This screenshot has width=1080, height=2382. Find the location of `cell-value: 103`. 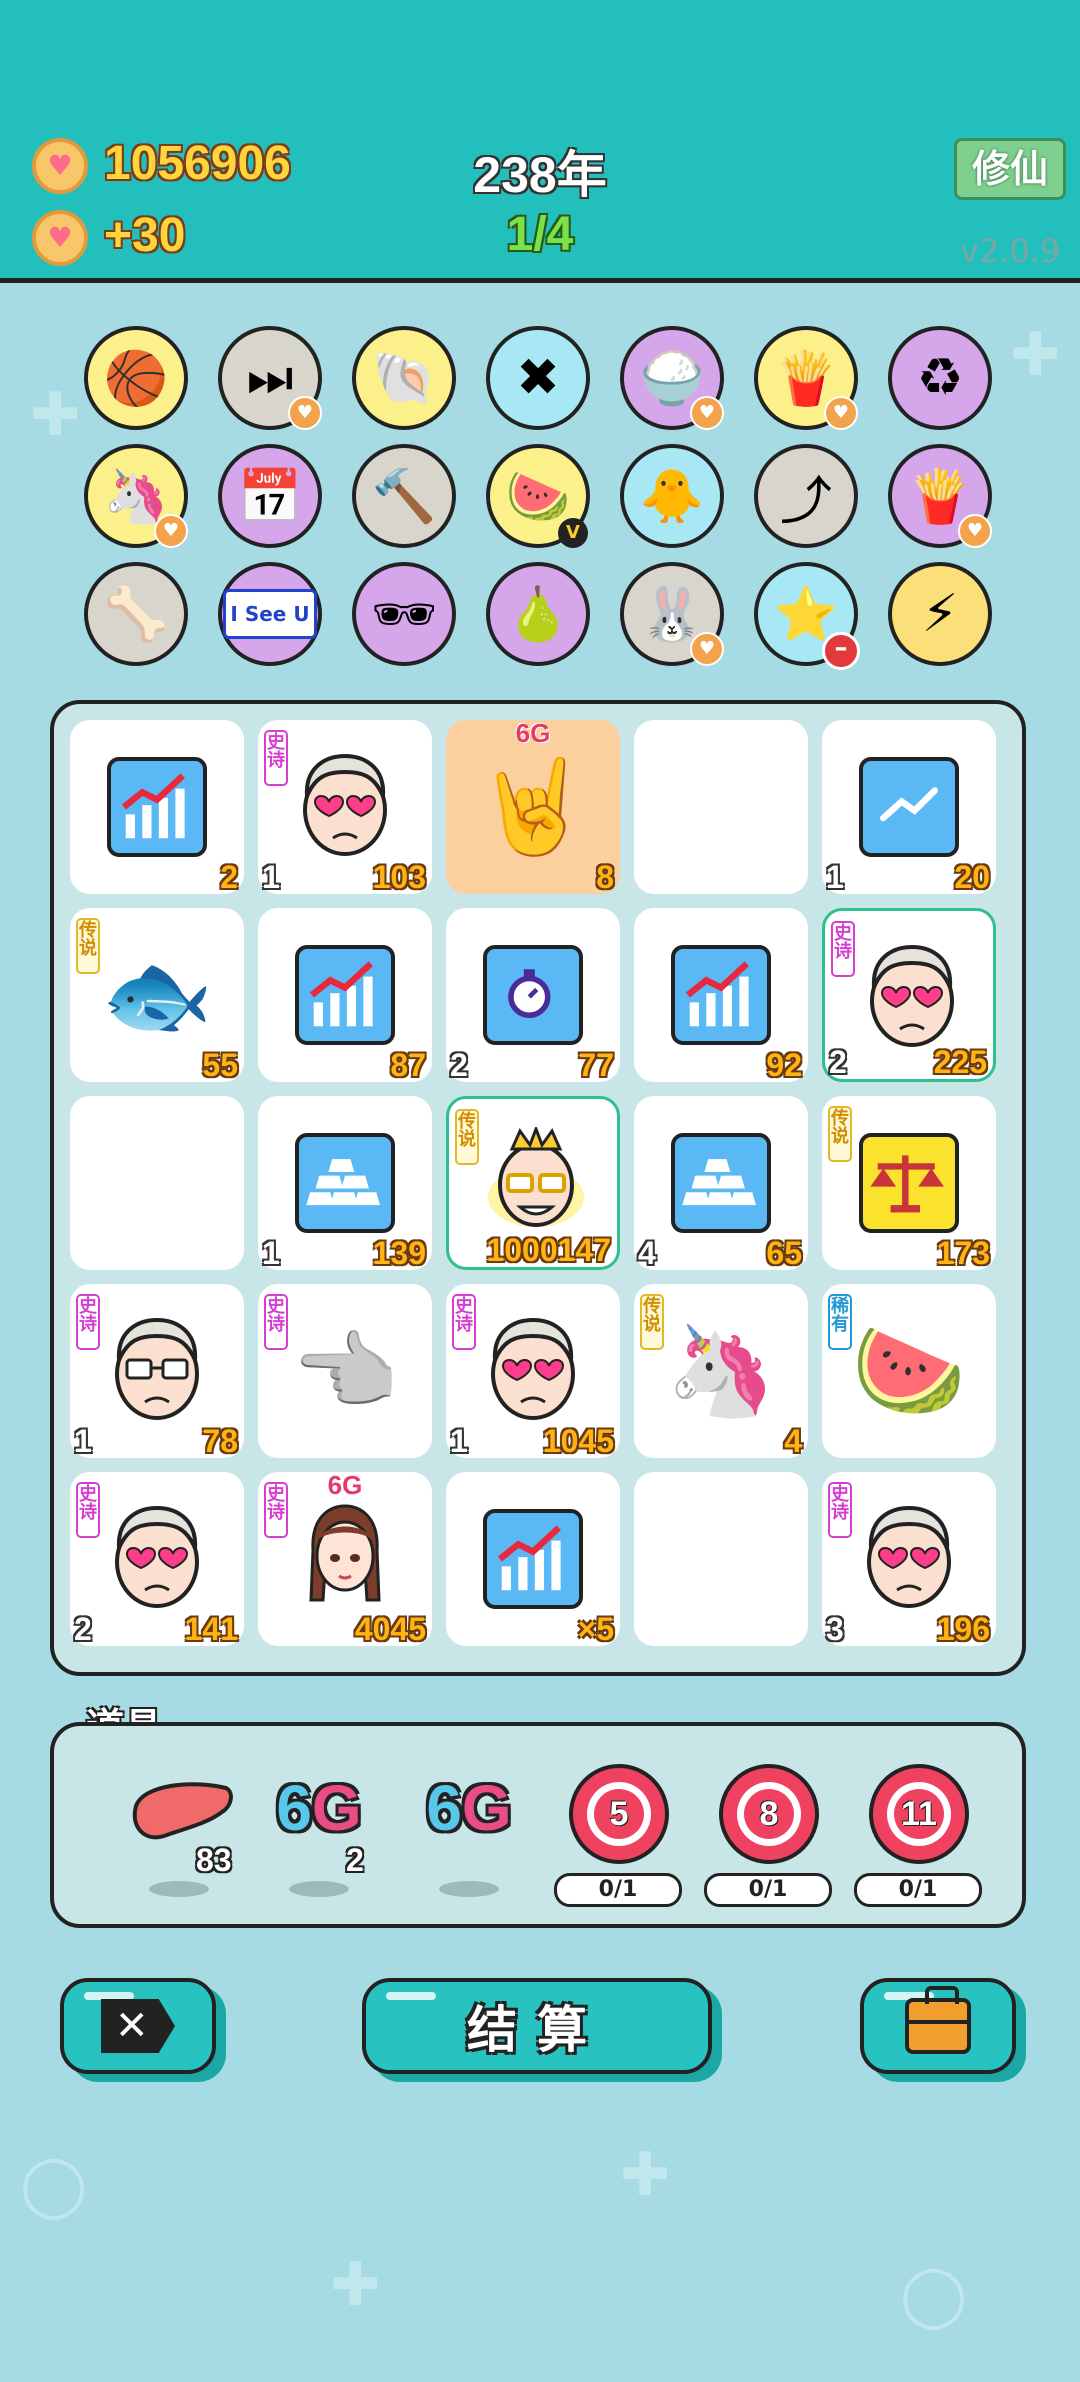

cell-value: 103 is located at coordinates (399, 877).